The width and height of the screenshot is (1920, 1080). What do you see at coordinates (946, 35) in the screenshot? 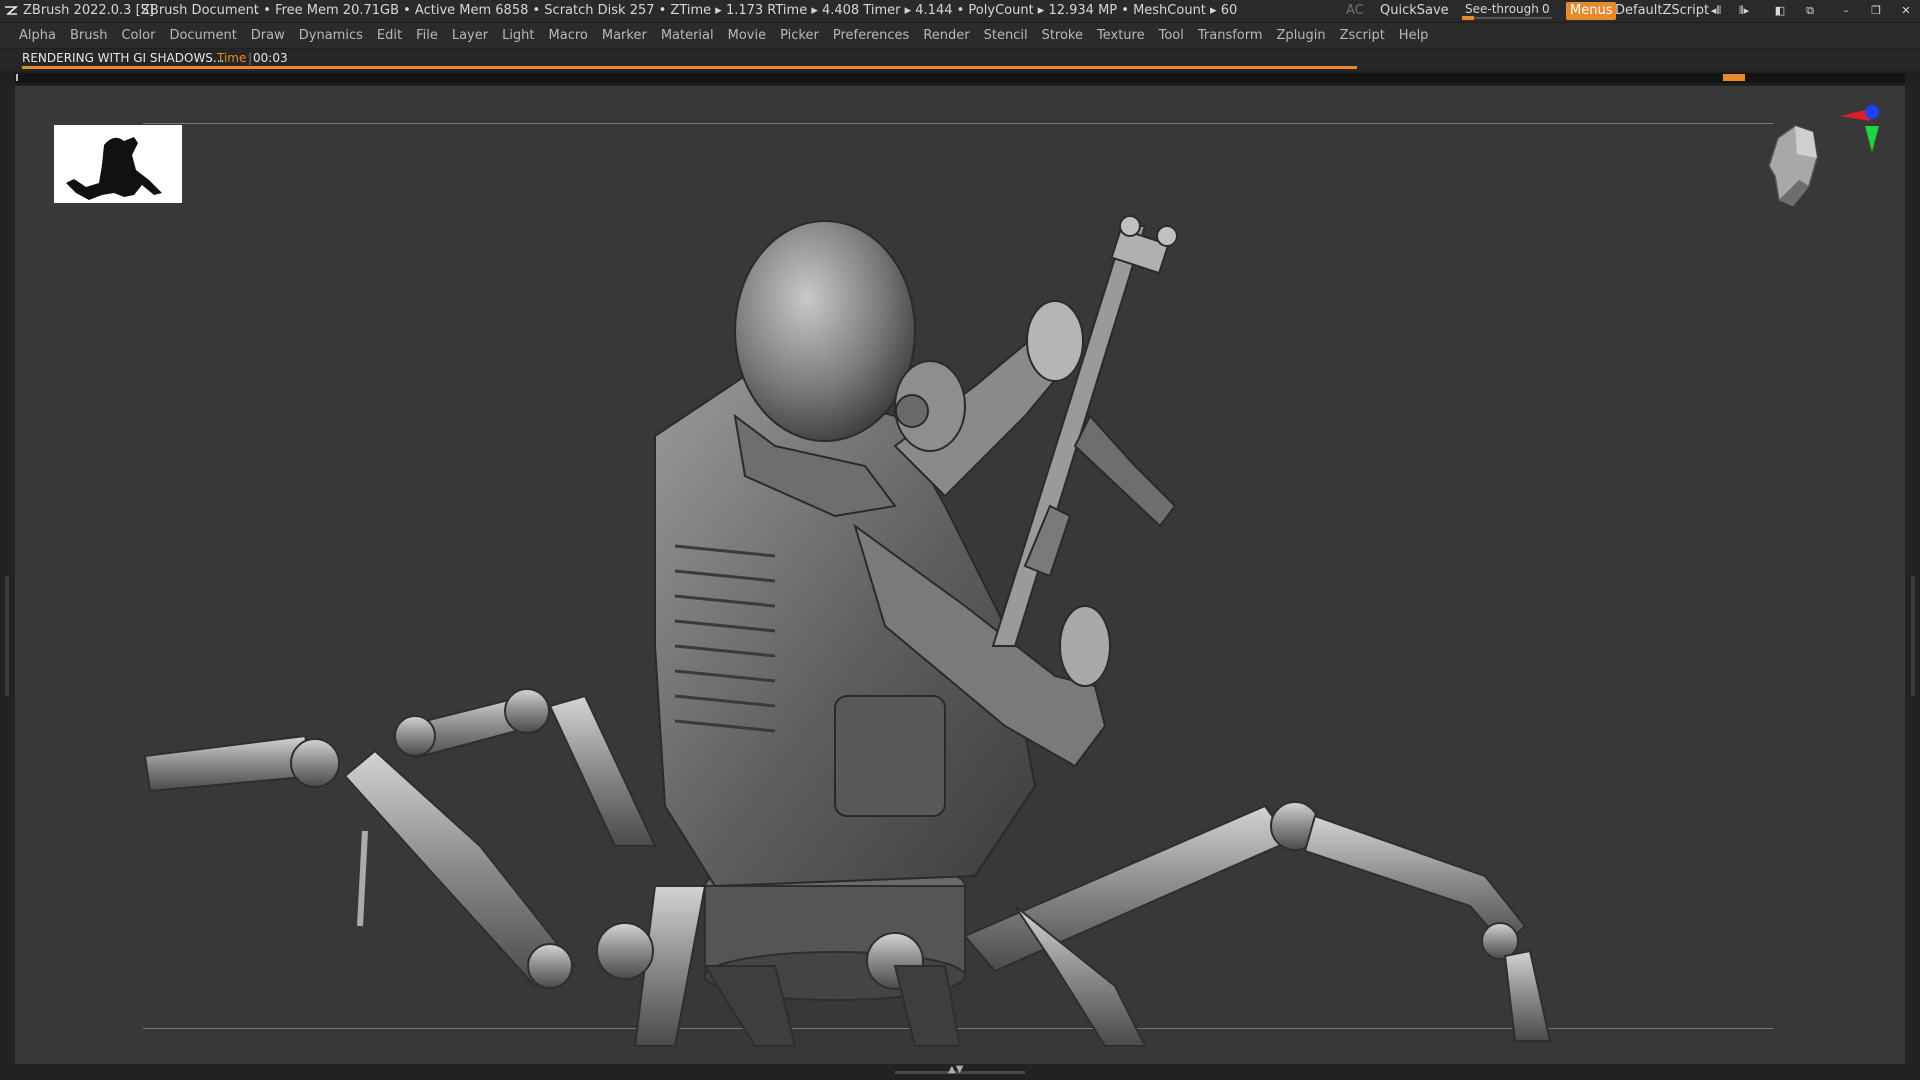
I see `menu-render: Render` at bounding box center [946, 35].